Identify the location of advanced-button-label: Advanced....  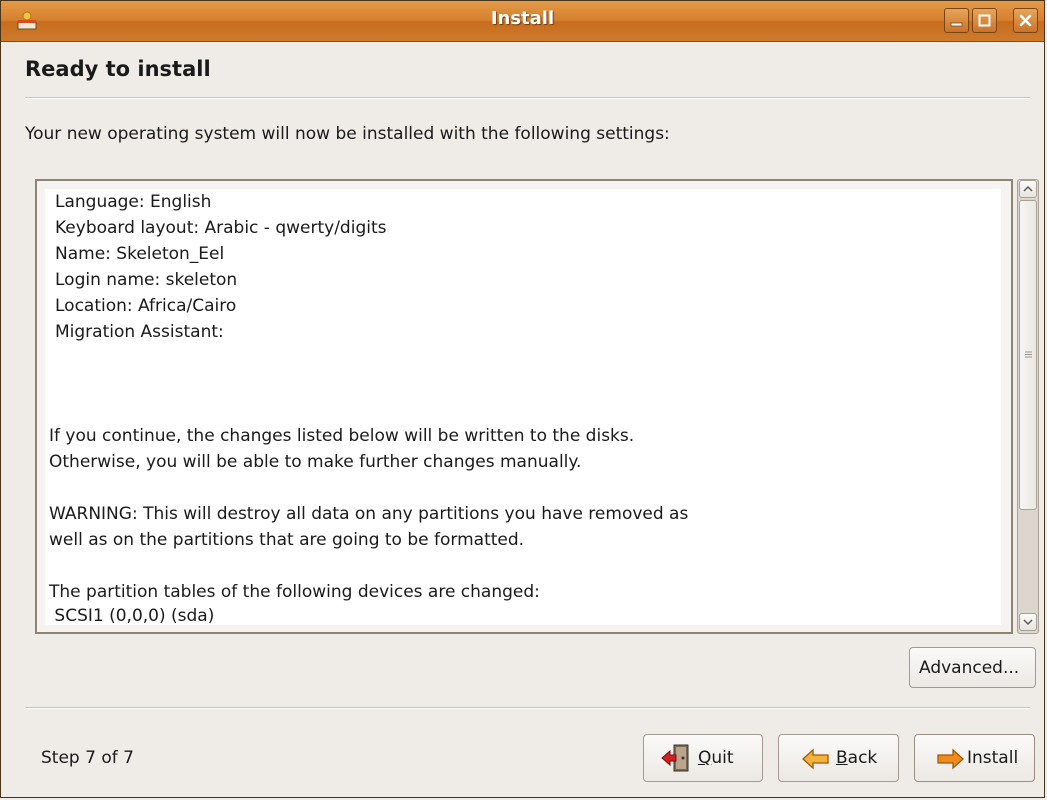
(969, 668).